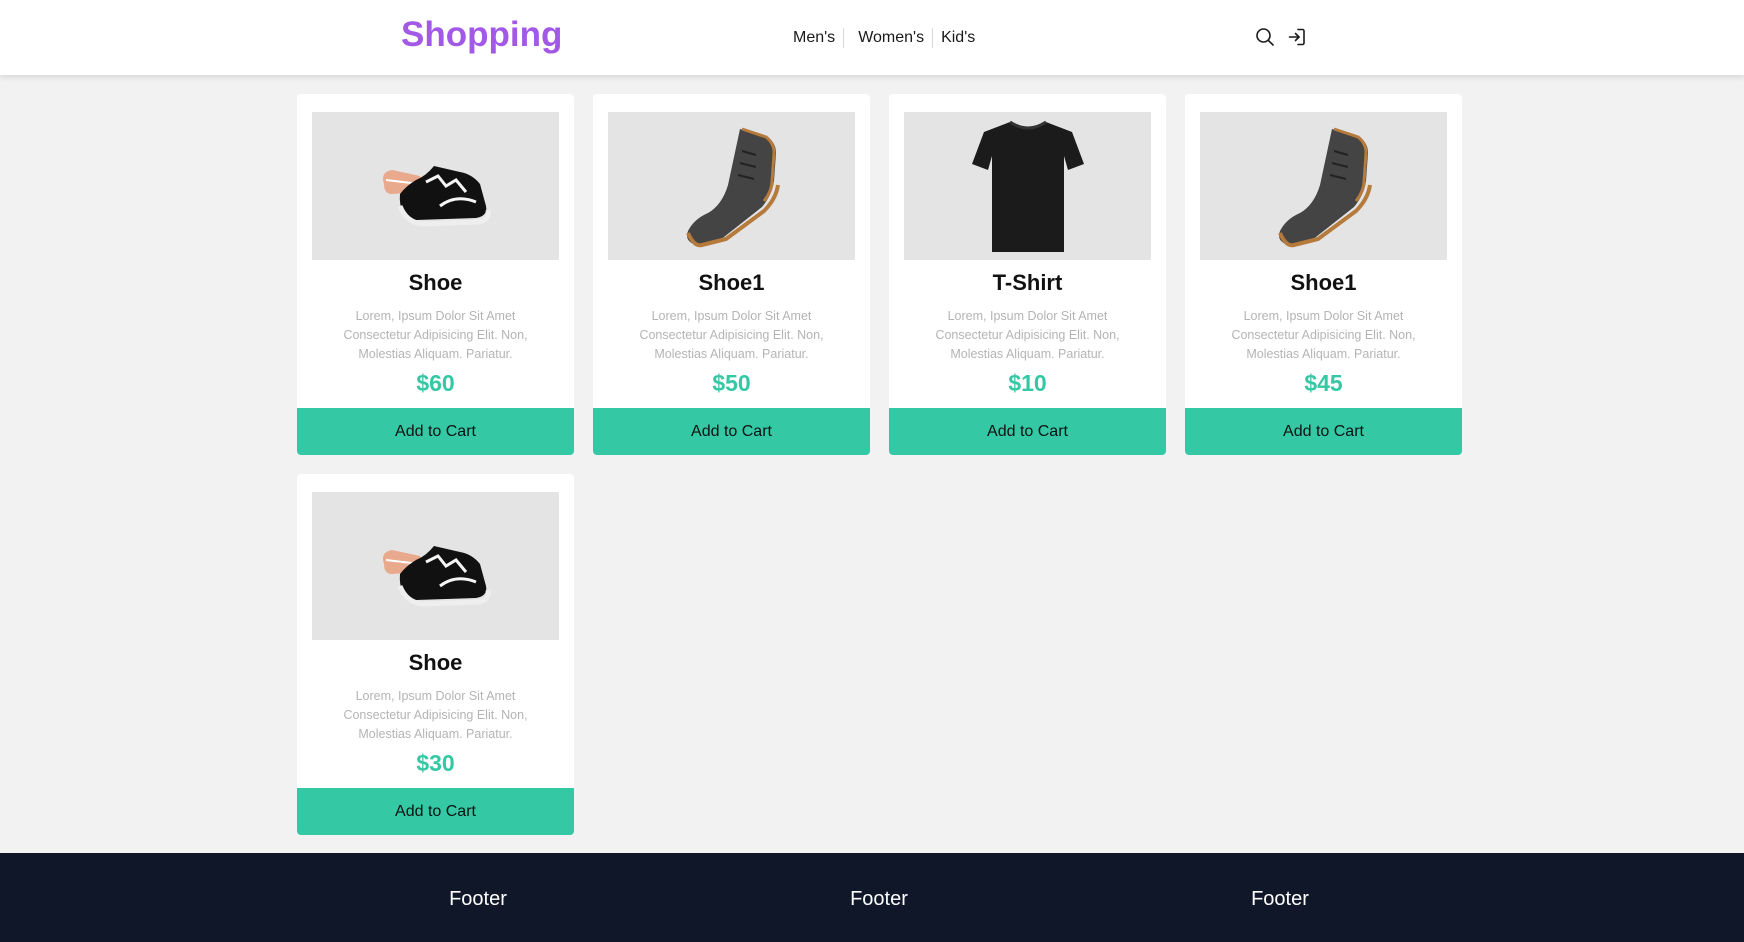  I want to click on product-name: T-Shirt, so click(1027, 282).